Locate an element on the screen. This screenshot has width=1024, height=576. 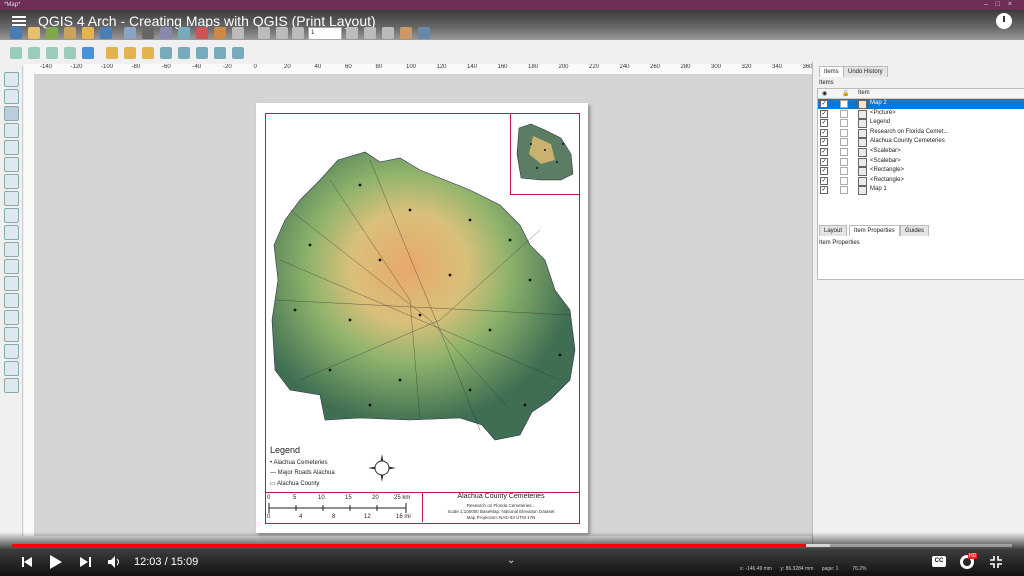
add-shape-icon is located at coordinates (11, 283).